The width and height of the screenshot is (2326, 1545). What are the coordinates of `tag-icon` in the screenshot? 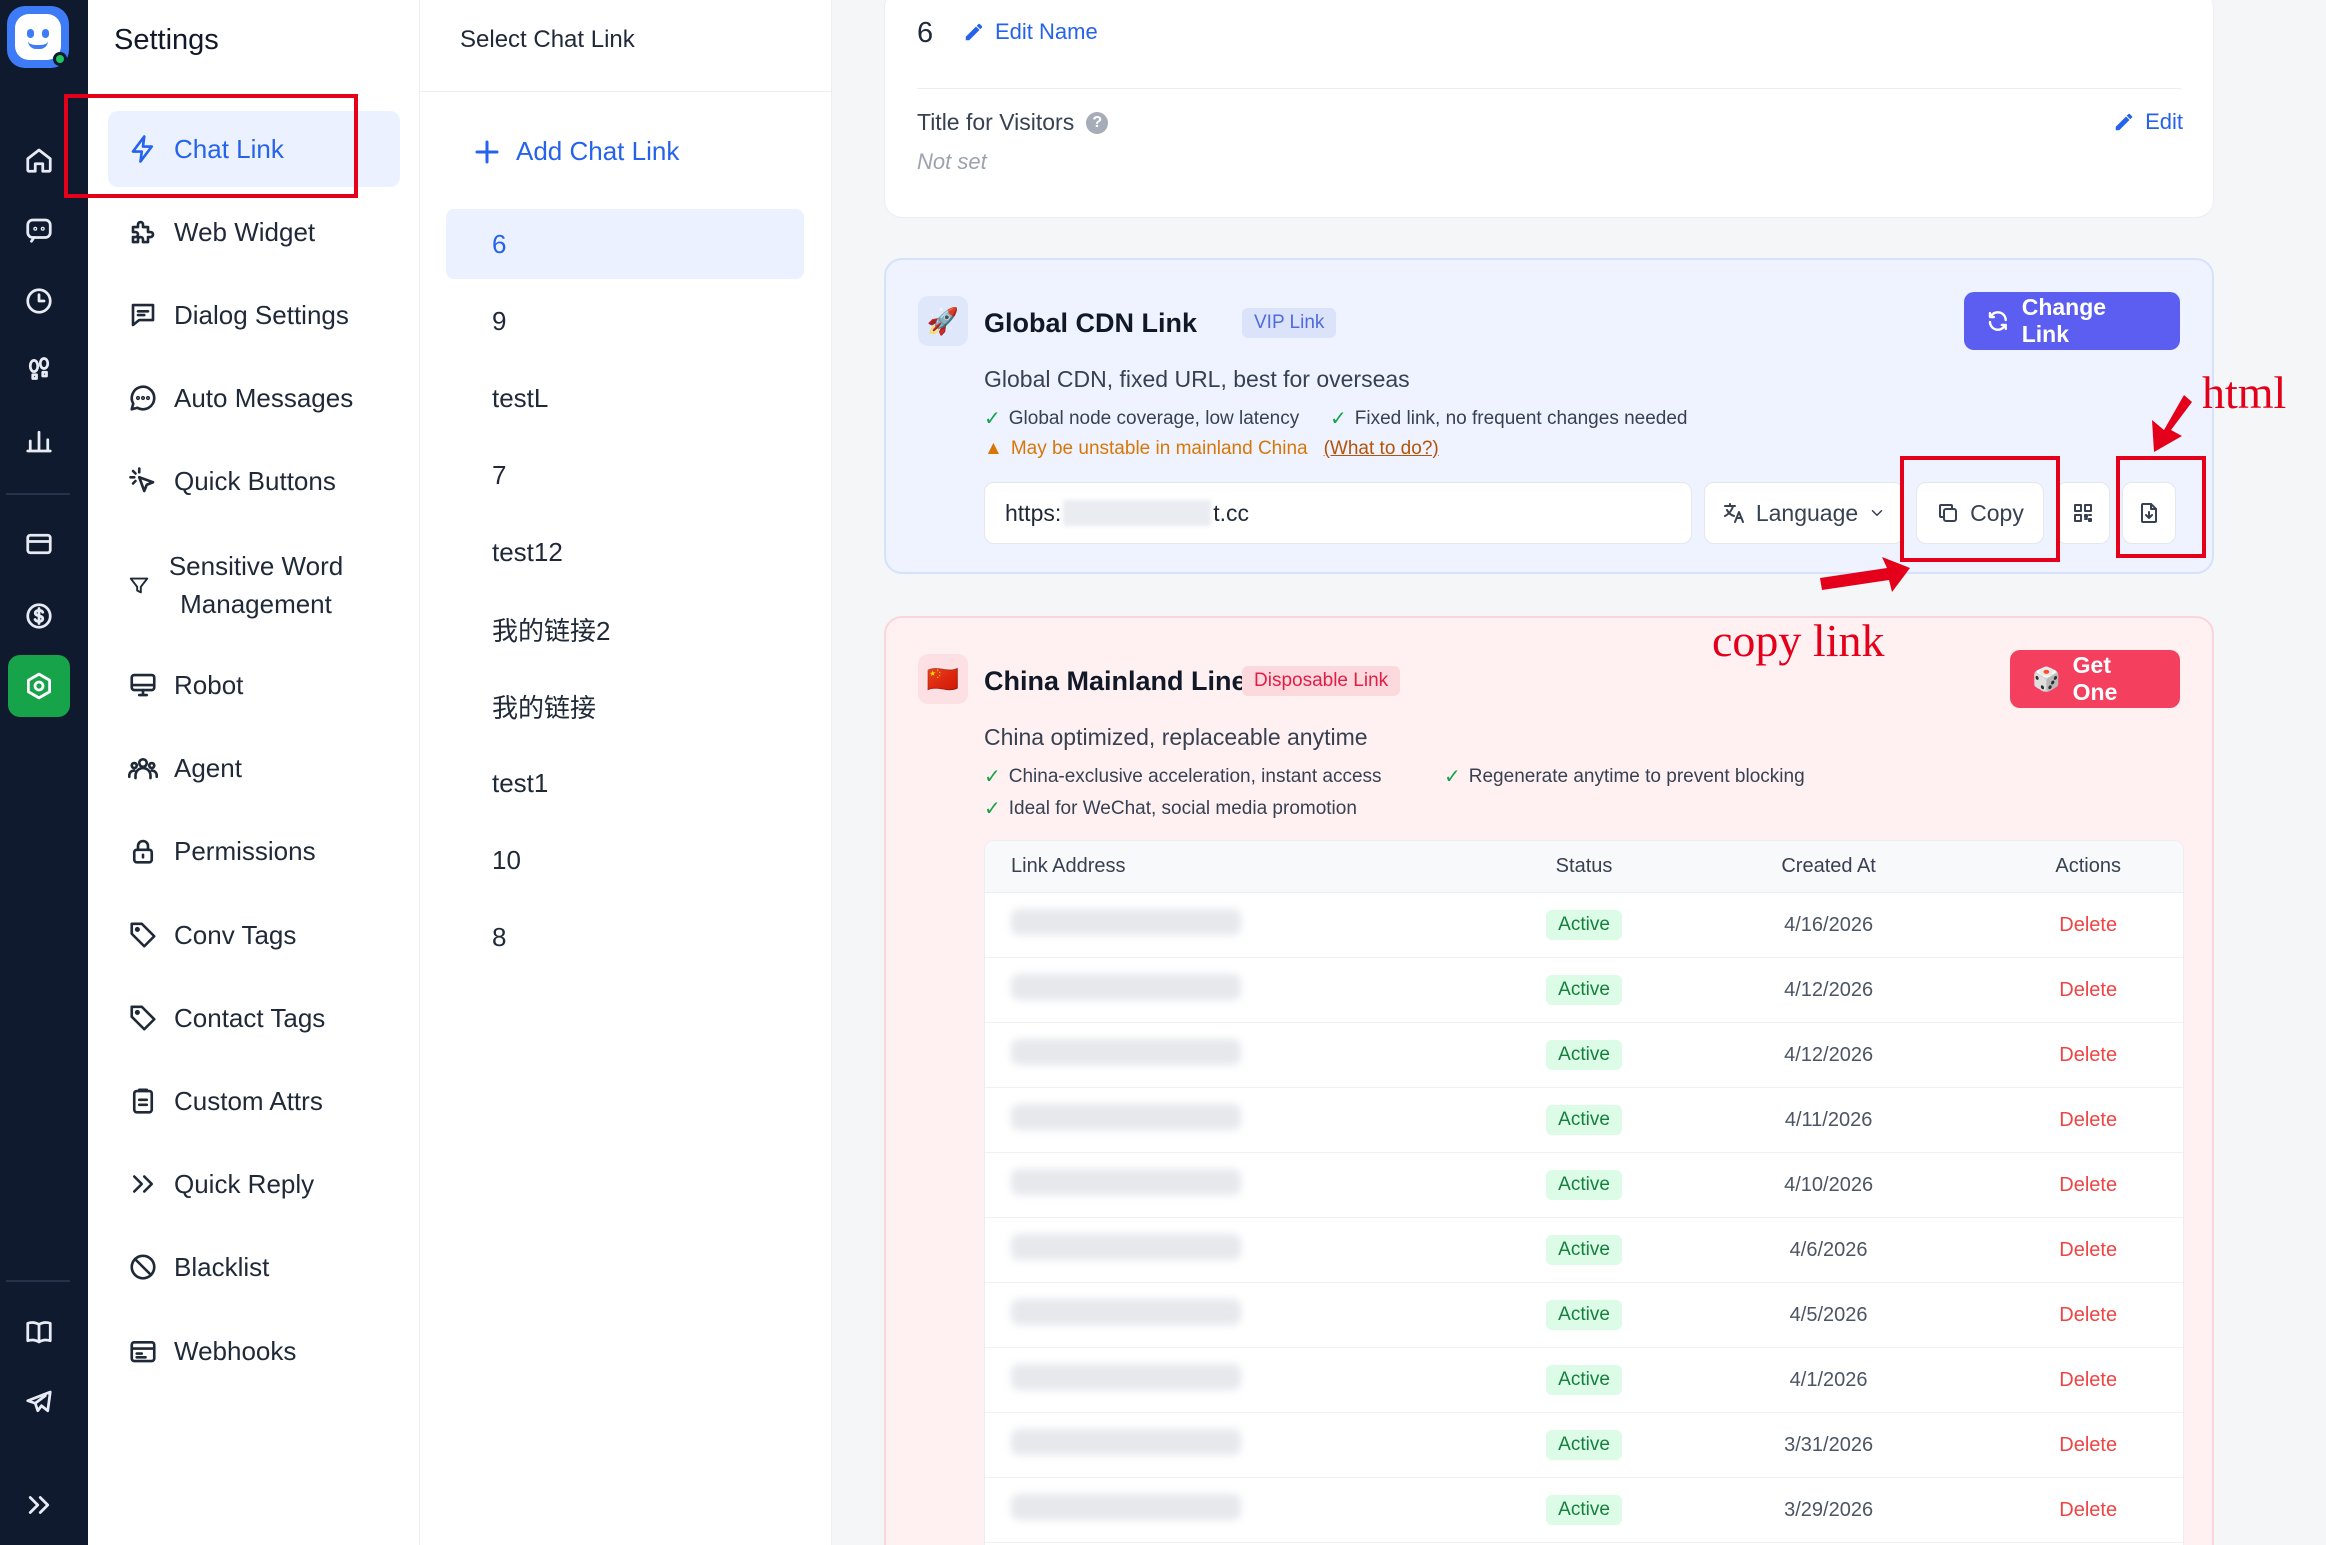 It's located at (143, 935).